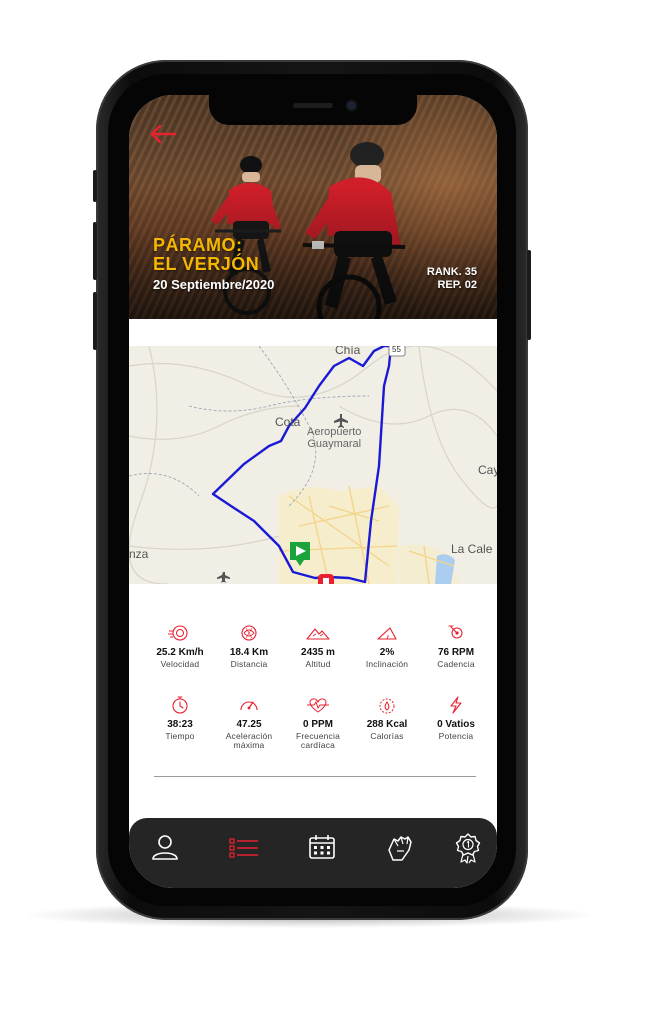 This screenshot has height=1025, width=647. Describe the element at coordinates (249, 706) in the screenshot. I see `gauge-icon` at that location.